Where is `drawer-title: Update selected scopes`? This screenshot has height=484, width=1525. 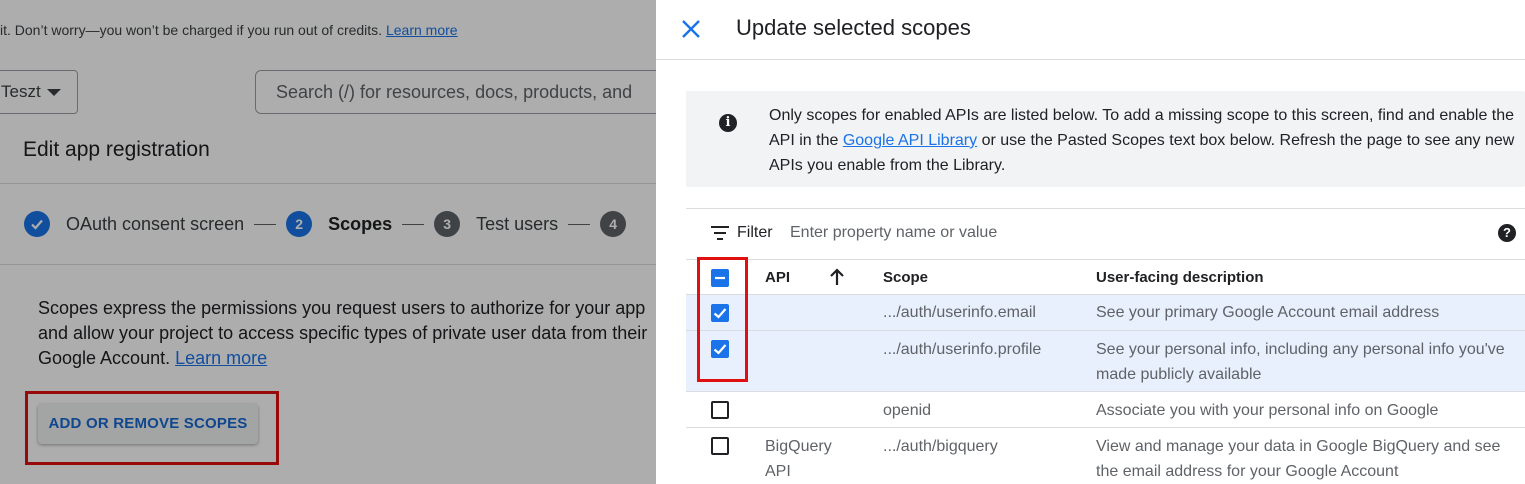 drawer-title: Update selected scopes is located at coordinates (853, 27).